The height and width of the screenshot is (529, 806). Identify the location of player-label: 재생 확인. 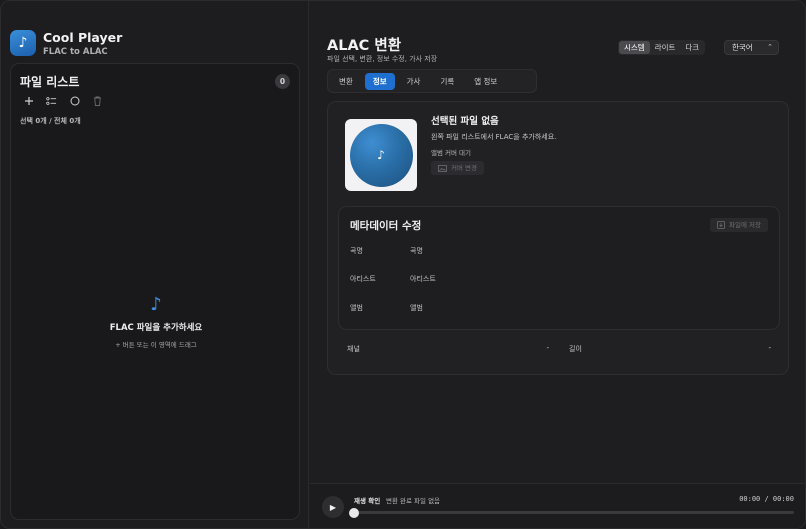
(367, 501).